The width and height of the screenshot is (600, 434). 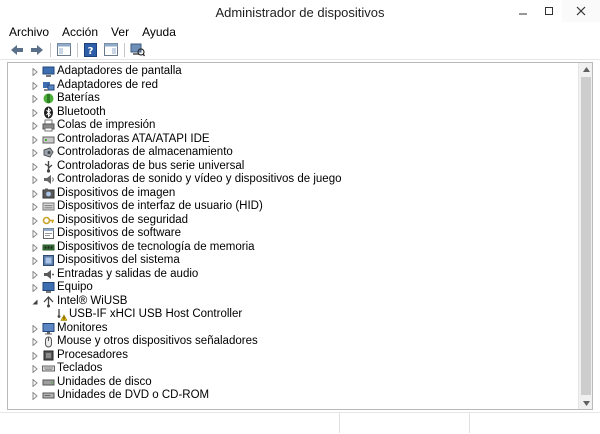 What do you see at coordinates (108, 84) in the screenshot?
I see `tree-item-label: Adaptadores de red` at bounding box center [108, 84].